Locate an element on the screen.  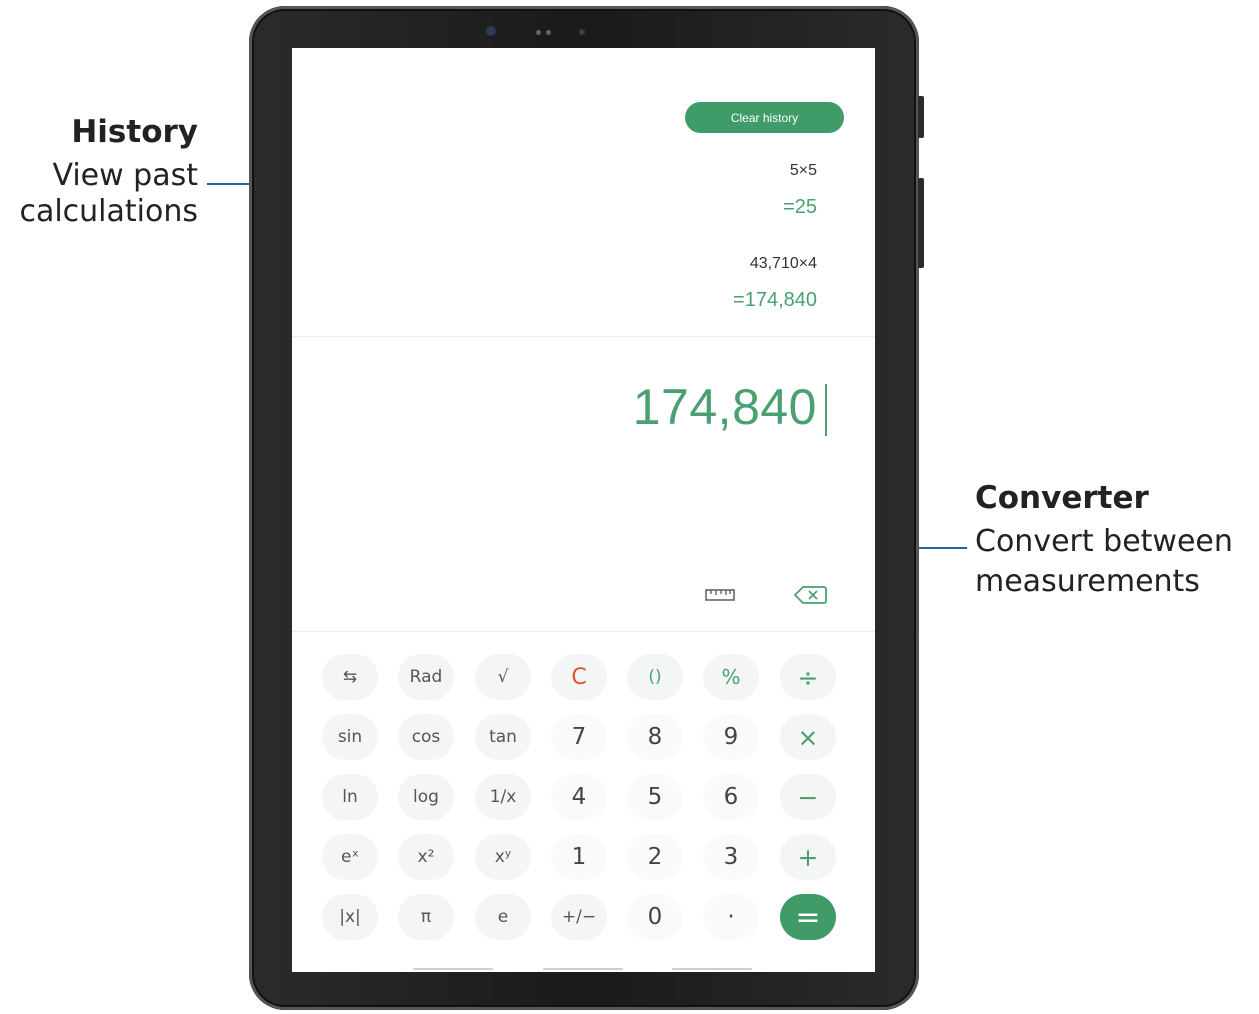
recent-apps-nav is located at coordinates (453, 969).